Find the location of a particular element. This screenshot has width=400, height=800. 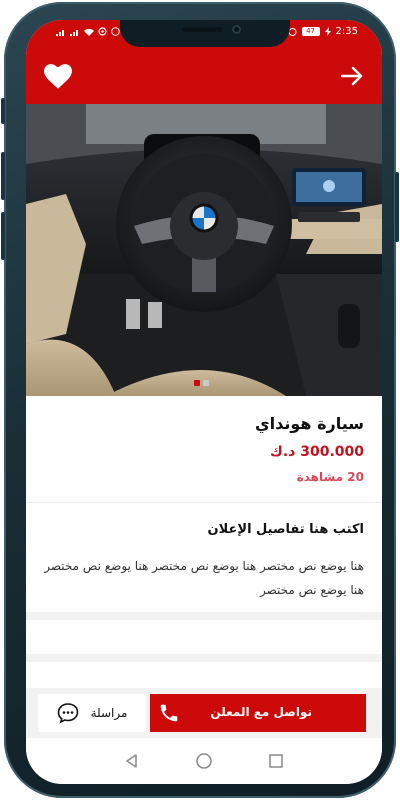

listing-price: 300.000 د.ك is located at coordinates (317, 452).